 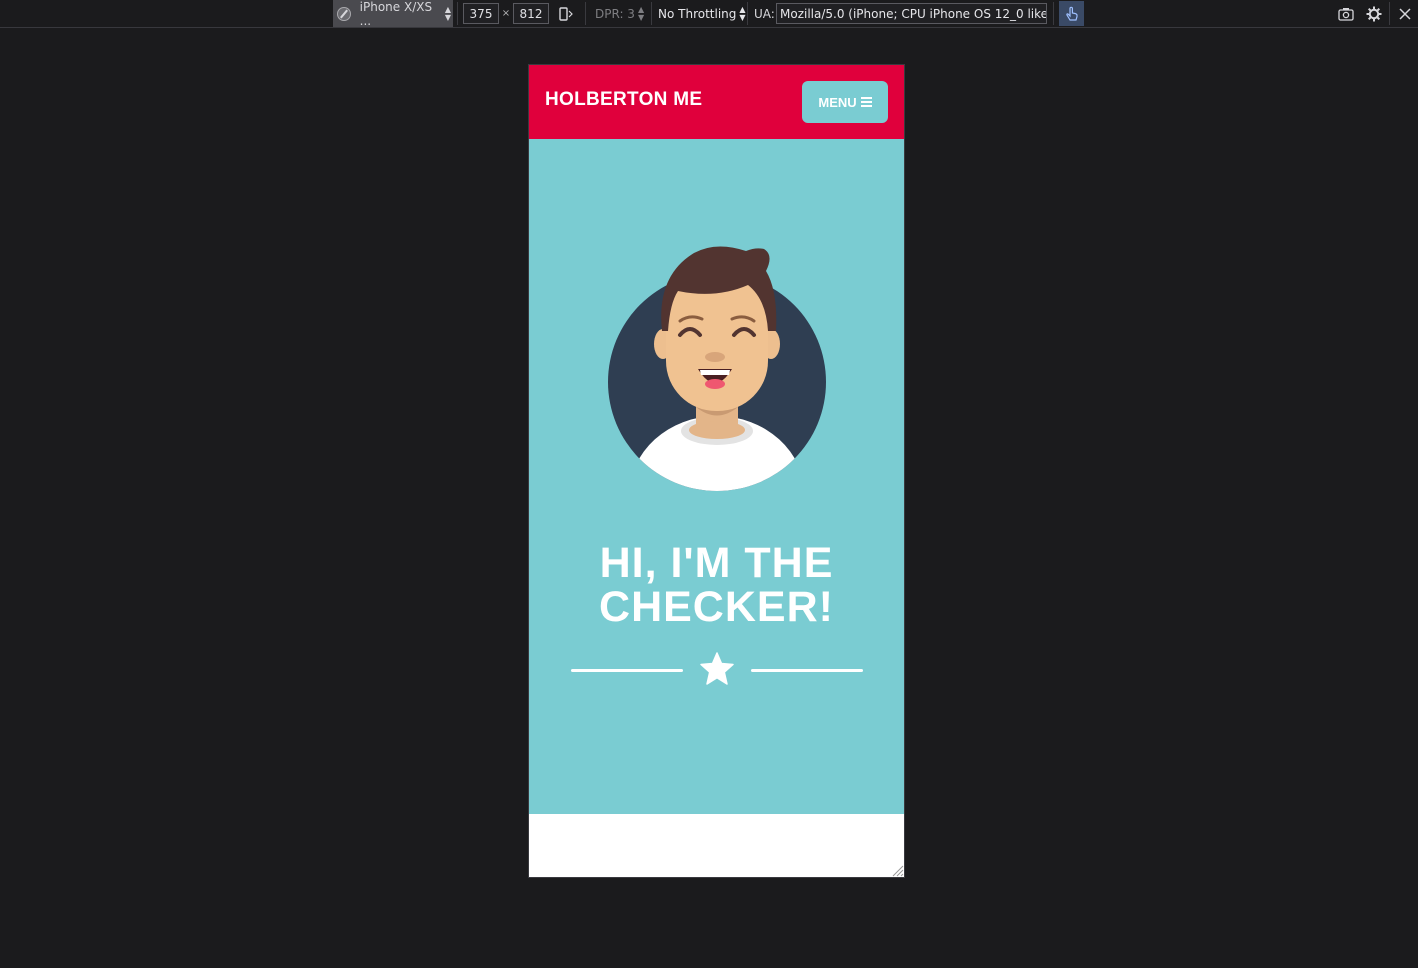 What do you see at coordinates (615, 13) in the screenshot?
I see `dpr-label: DPR: 3` at bounding box center [615, 13].